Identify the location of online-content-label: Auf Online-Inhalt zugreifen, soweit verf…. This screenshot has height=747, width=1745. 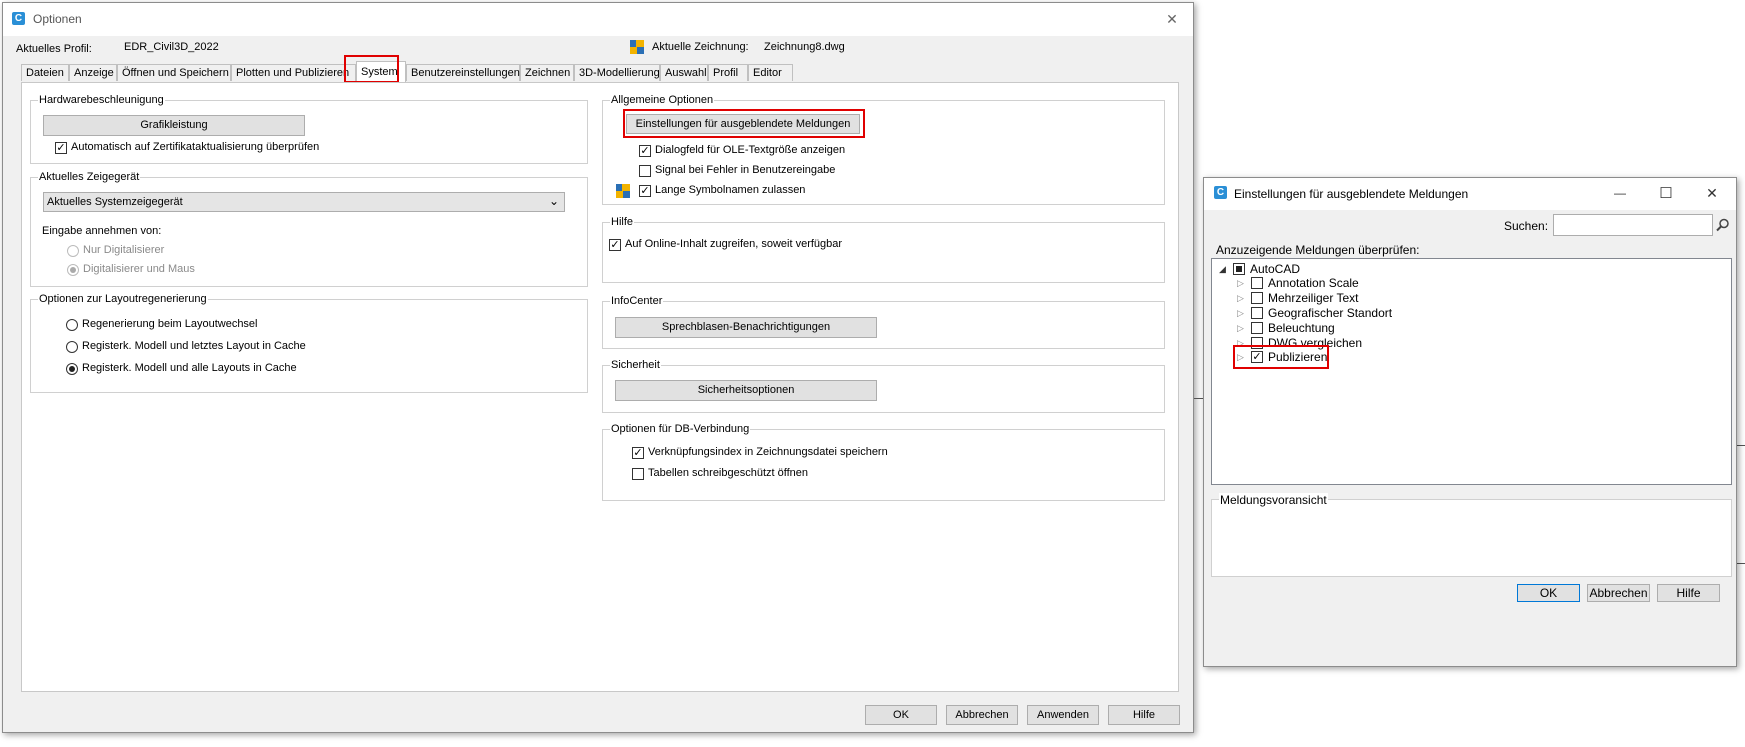
(734, 244).